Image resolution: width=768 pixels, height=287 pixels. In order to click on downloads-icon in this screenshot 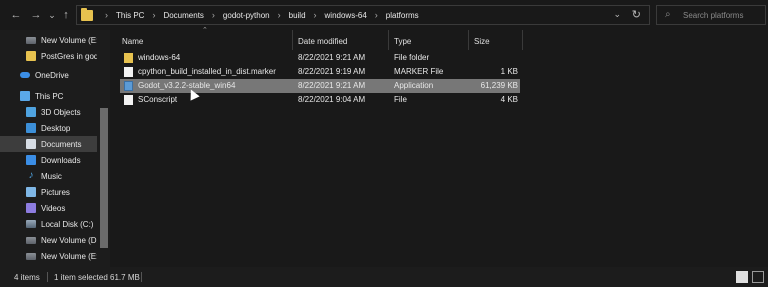, I will do `click(31, 160)`.